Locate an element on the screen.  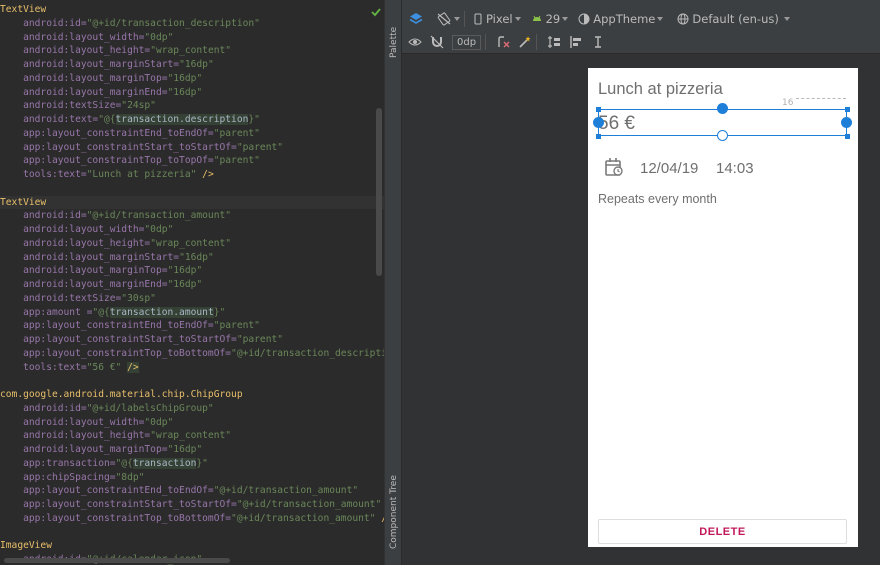
resize-handle-top-right is located at coordinates (847, 109).